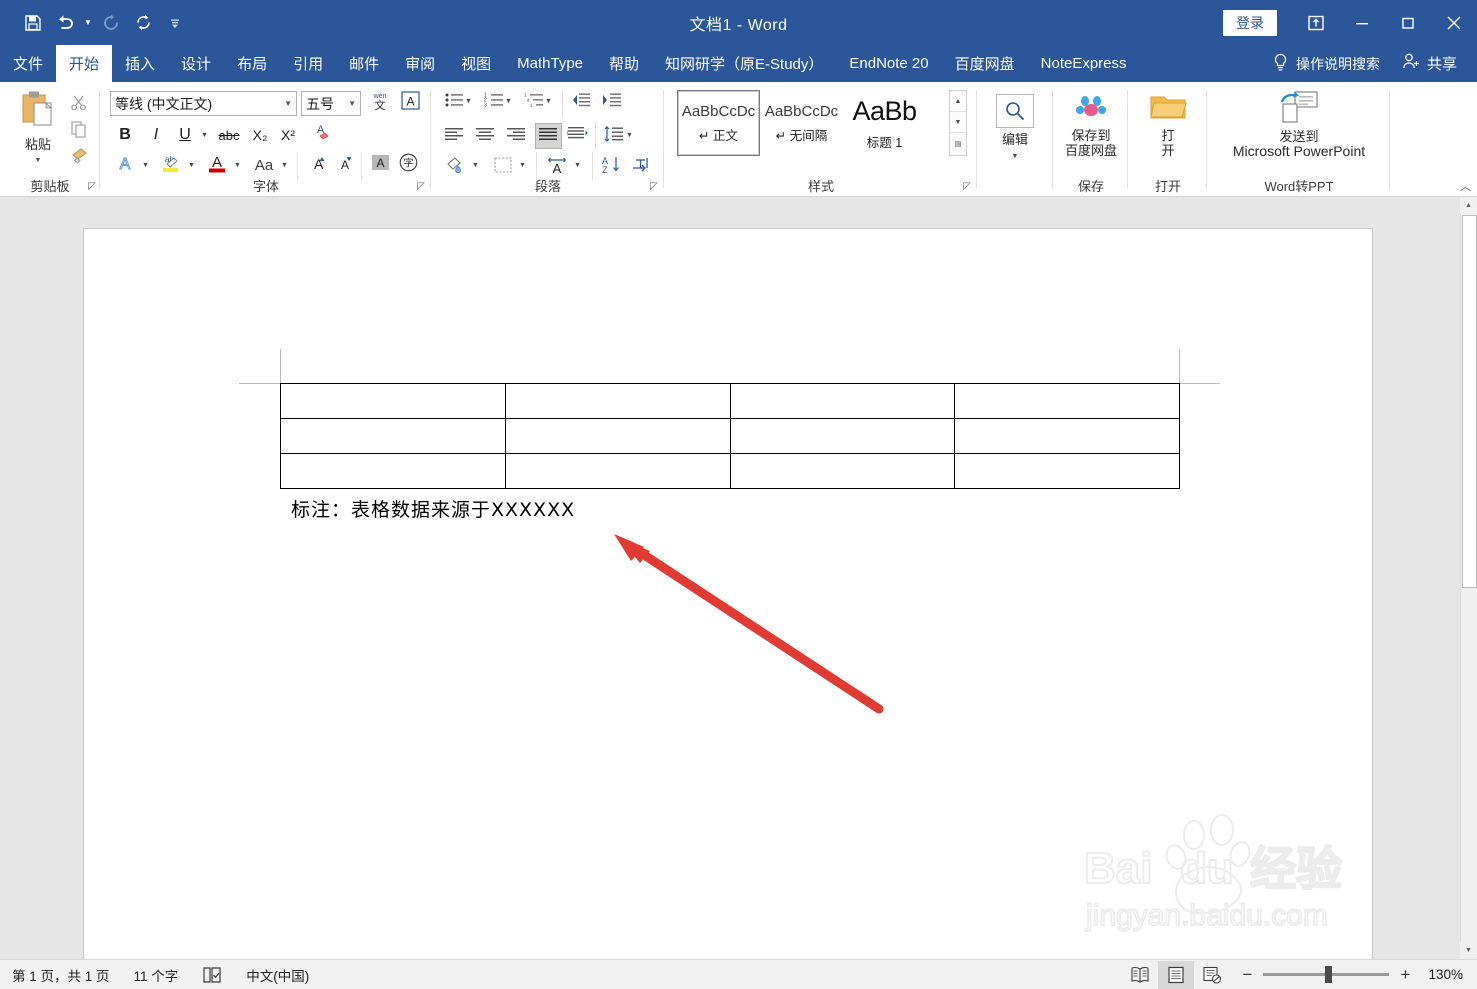 This screenshot has height=989, width=1477. Describe the element at coordinates (204, 135) in the screenshot. I see `underline-dropdown-icon: ▼` at that location.